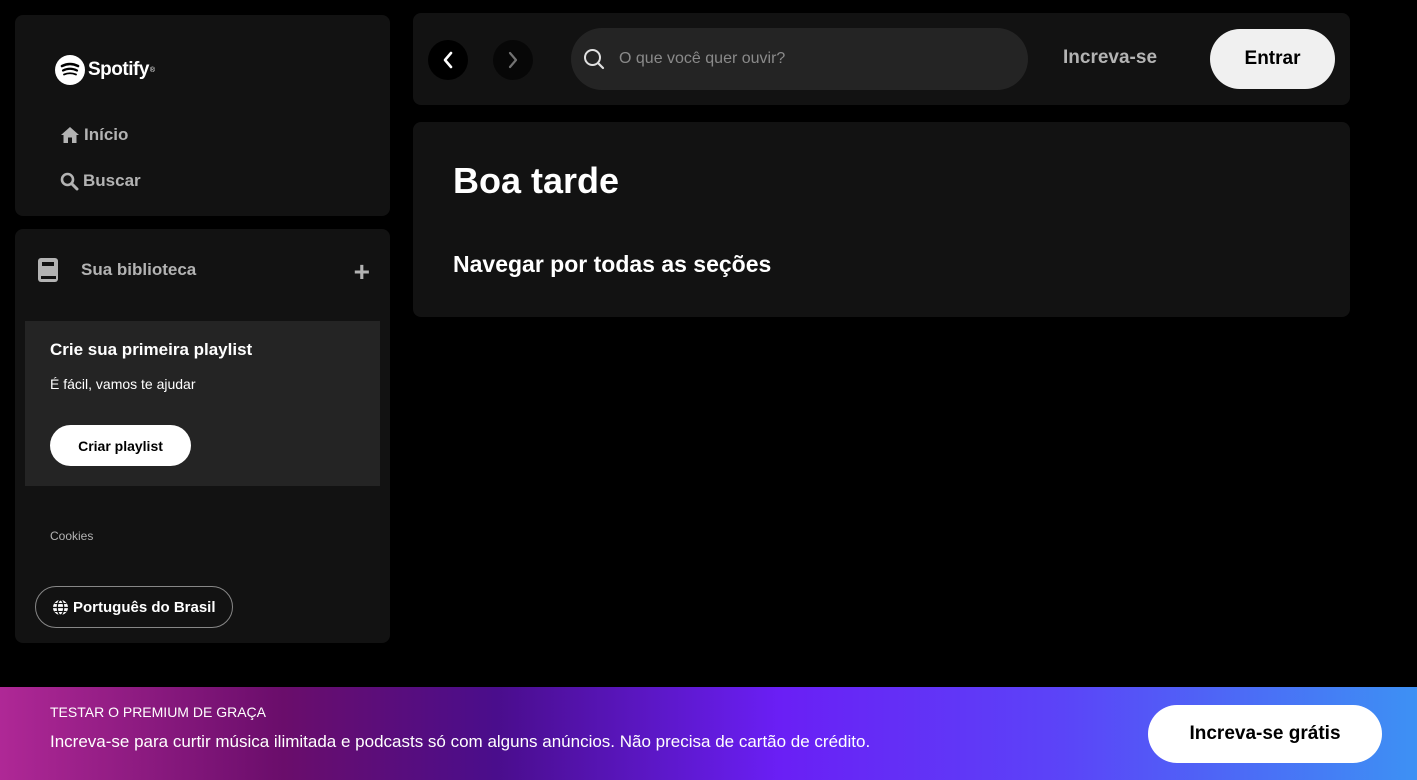 Image resolution: width=1417 pixels, height=780 pixels. What do you see at coordinates (139, 269) in the screenshot?
I see `library-title: Sua biblioteca` at bounding box center [139, 269].